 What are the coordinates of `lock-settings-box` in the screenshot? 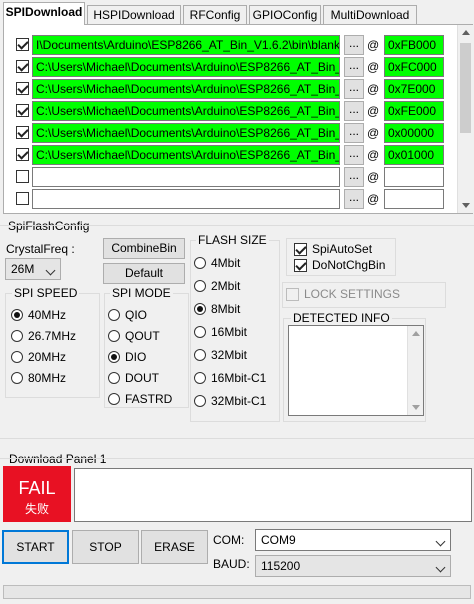 It's located at (292, 294).